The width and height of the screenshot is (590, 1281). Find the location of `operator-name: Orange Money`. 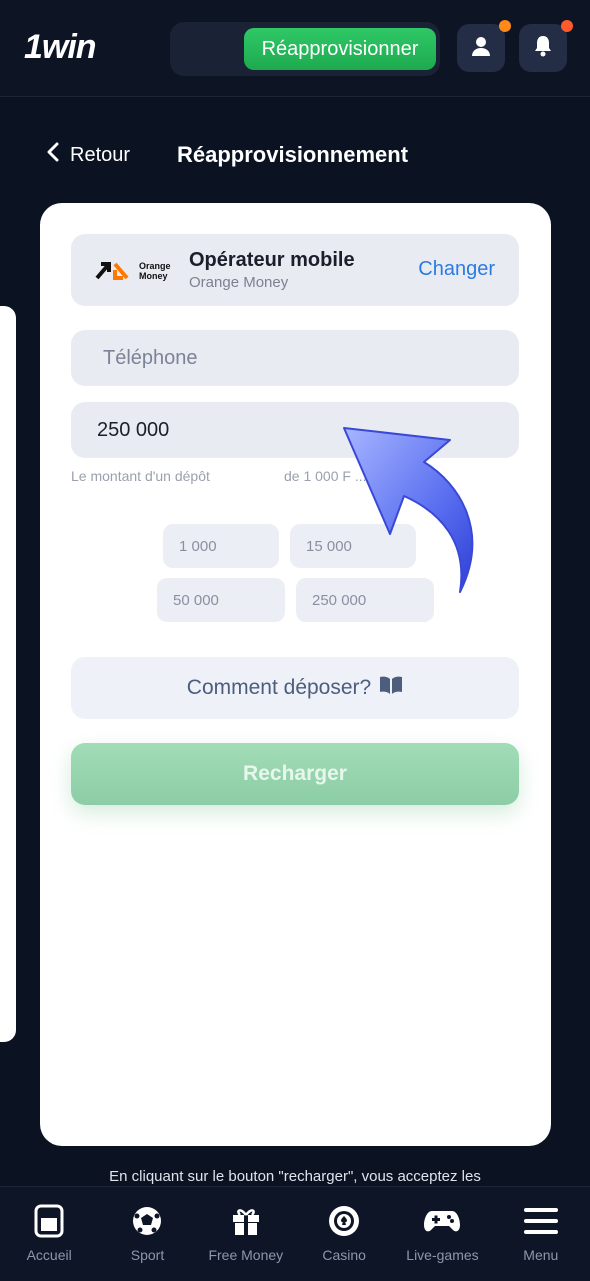

operator-name: Orange Money is located at coordinates (239, 282).